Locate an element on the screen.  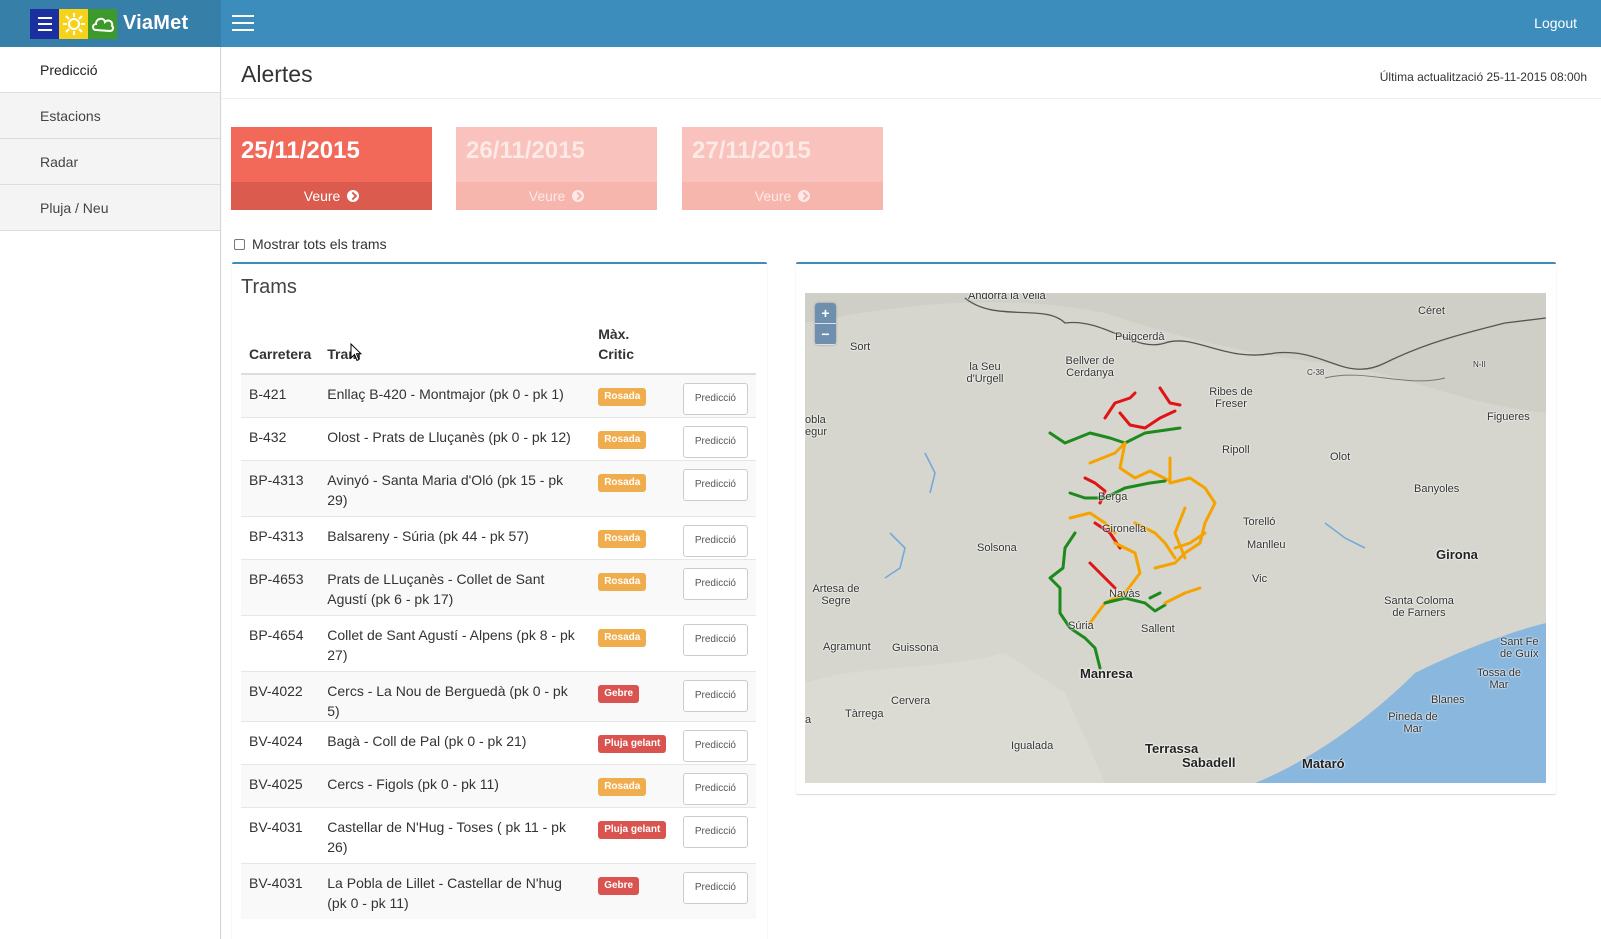
map-label: Terrassa is located at coordinates (1172, 748).